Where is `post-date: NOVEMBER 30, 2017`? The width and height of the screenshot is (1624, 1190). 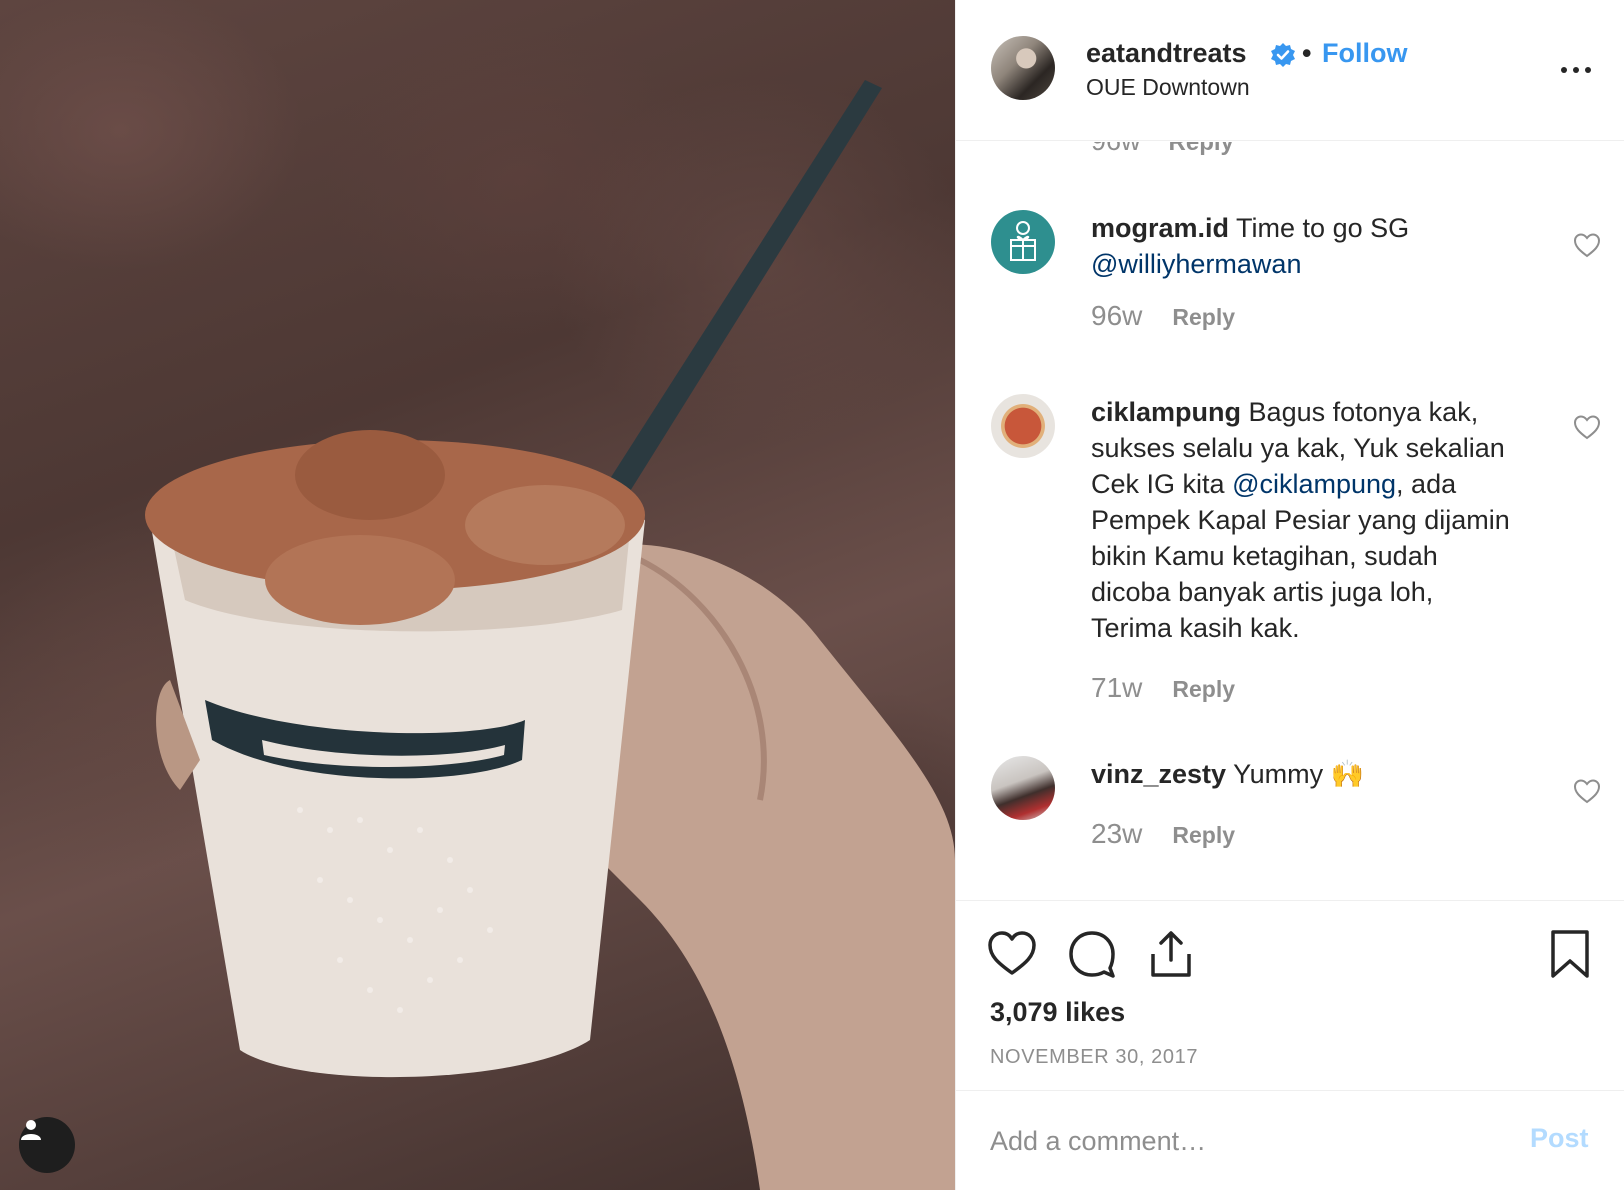
post-date: NOVEMBER 30, 2017 is located at coordinates (1094, 1057).